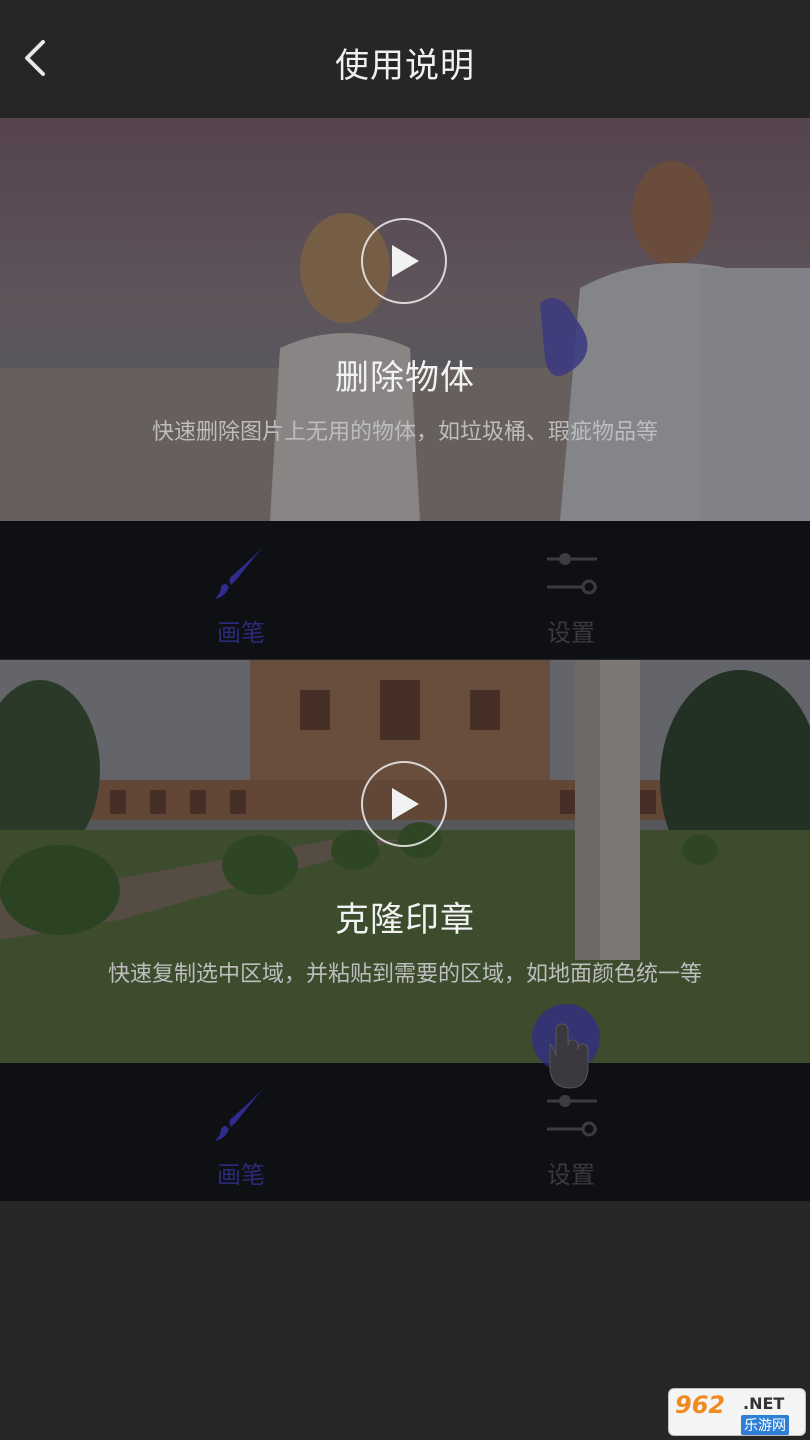 Image resolution: width=810 pixels, height=1440 pixels. What do you see at coordinates (764, 1403) in the screenshot?
I see `watermark-net: .NET` at bounding box center [764, 1403].